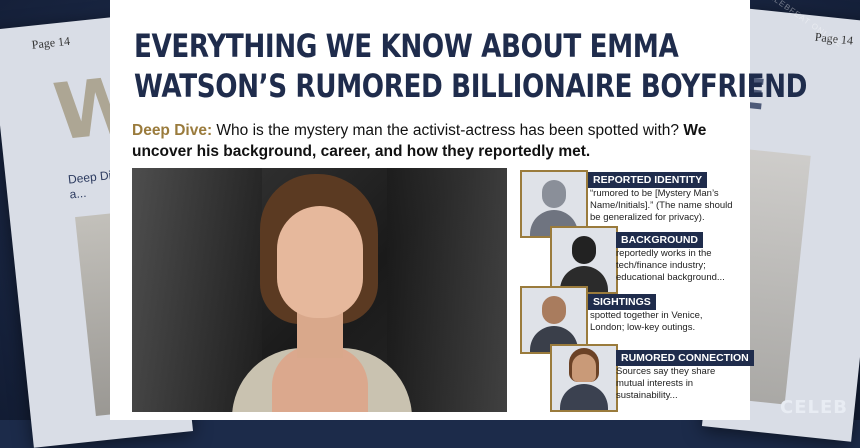 Image resolution: width=860 pixels, height=448 pixels. Describe the element at coordinates (685, 358) in the screenshot. I see `profile-title: RUMORED CONNECTION` at that location.